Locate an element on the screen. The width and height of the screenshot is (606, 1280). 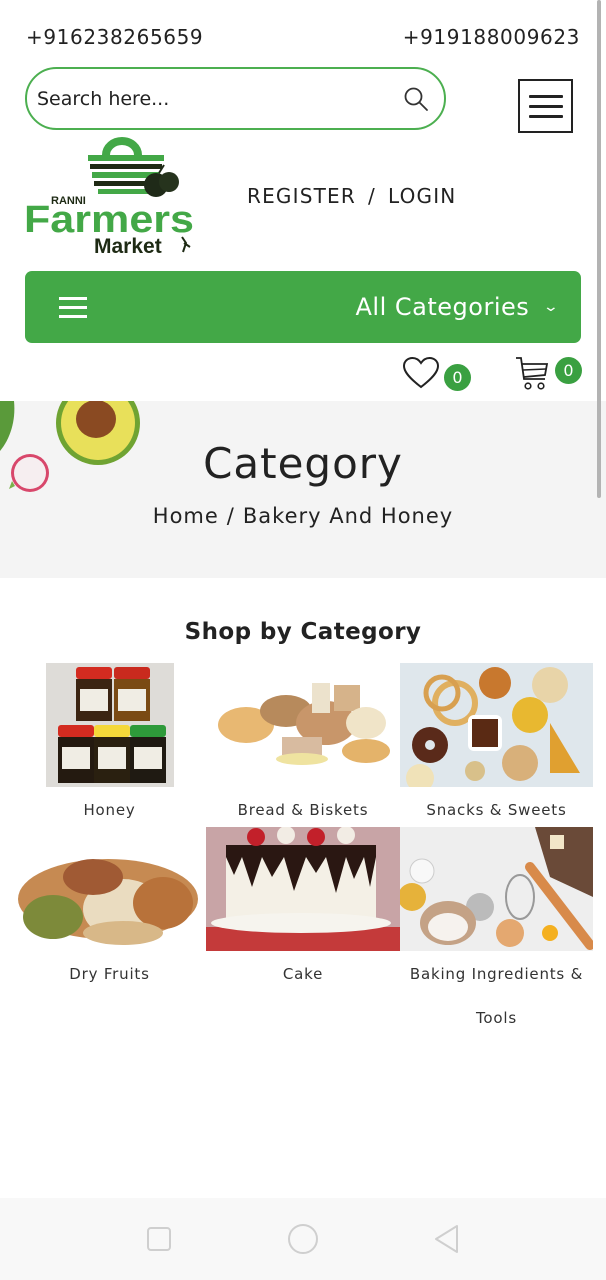
back-button is located at coordinates (447, 1239).